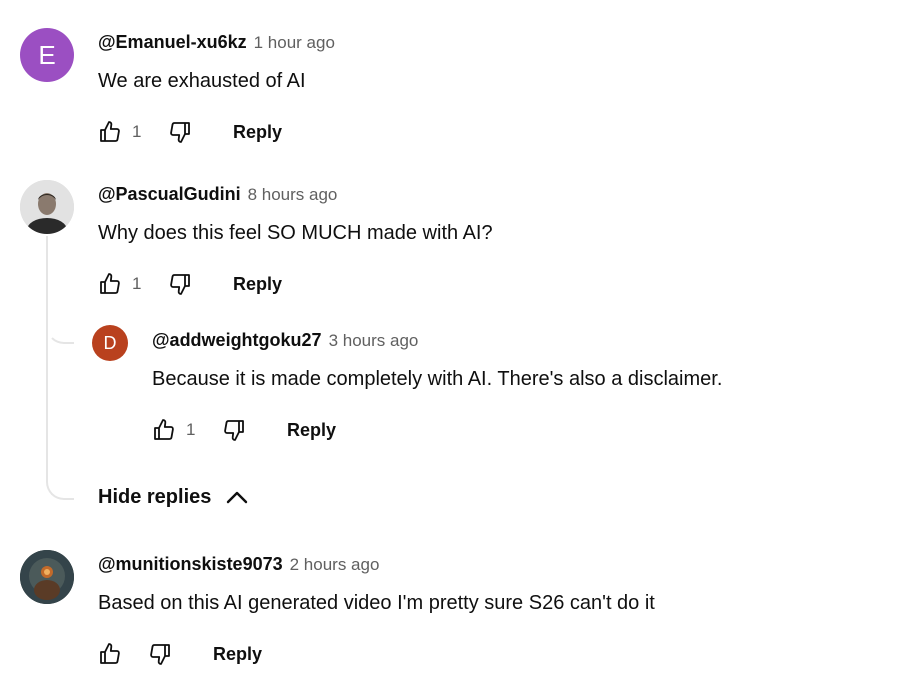 Image resolution: width=900 pixels, height=686 pixels. I want to click on comment-header: @Emanuel-xu6kz 1 hour ago, so click(216, 44).